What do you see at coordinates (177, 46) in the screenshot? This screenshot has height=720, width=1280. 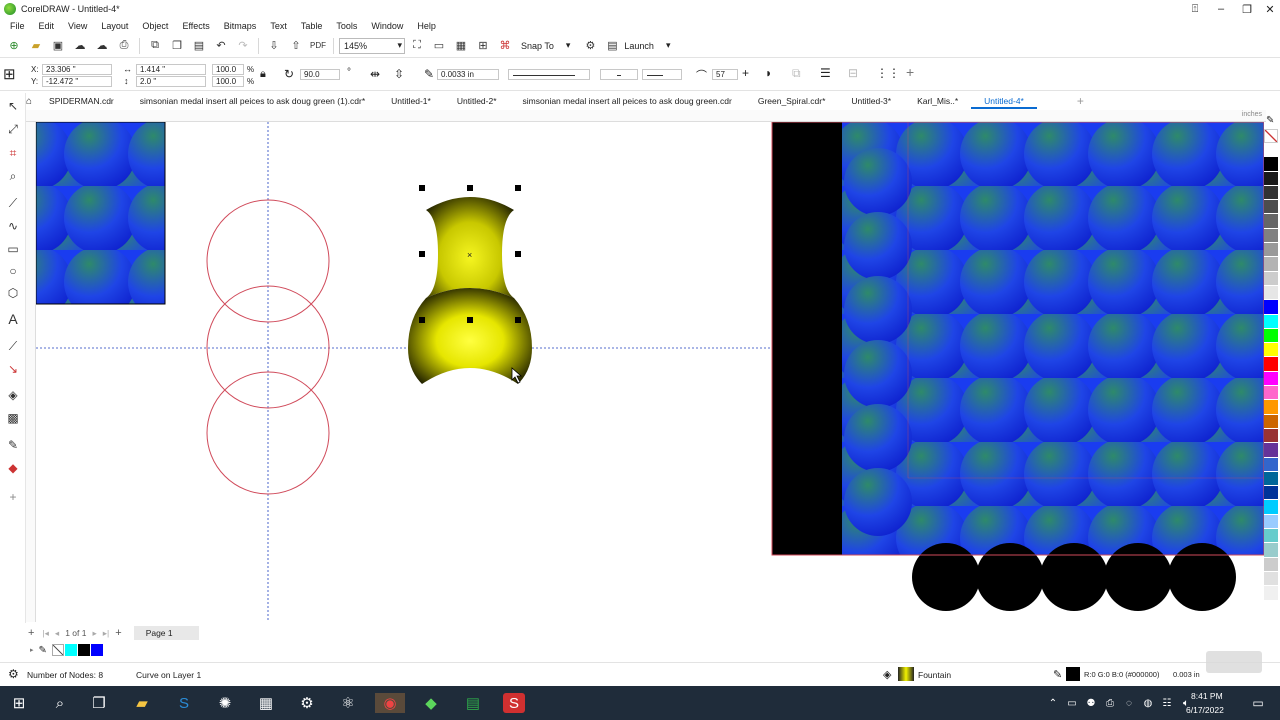 I see `copy-icon: ❐` at bounding box center [177, 46].